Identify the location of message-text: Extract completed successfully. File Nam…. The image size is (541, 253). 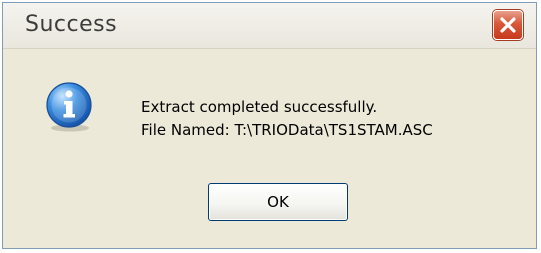
(287, 119).